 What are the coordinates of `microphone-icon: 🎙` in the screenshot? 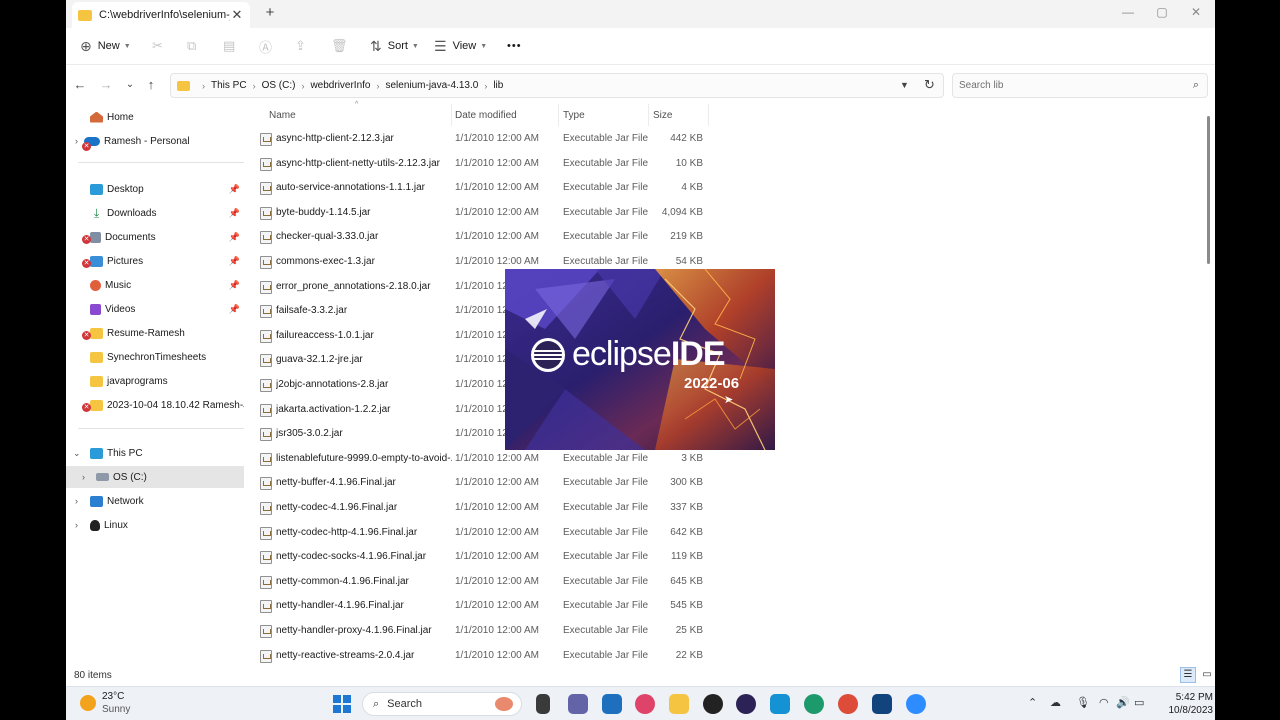 It's located at (1083, 702).